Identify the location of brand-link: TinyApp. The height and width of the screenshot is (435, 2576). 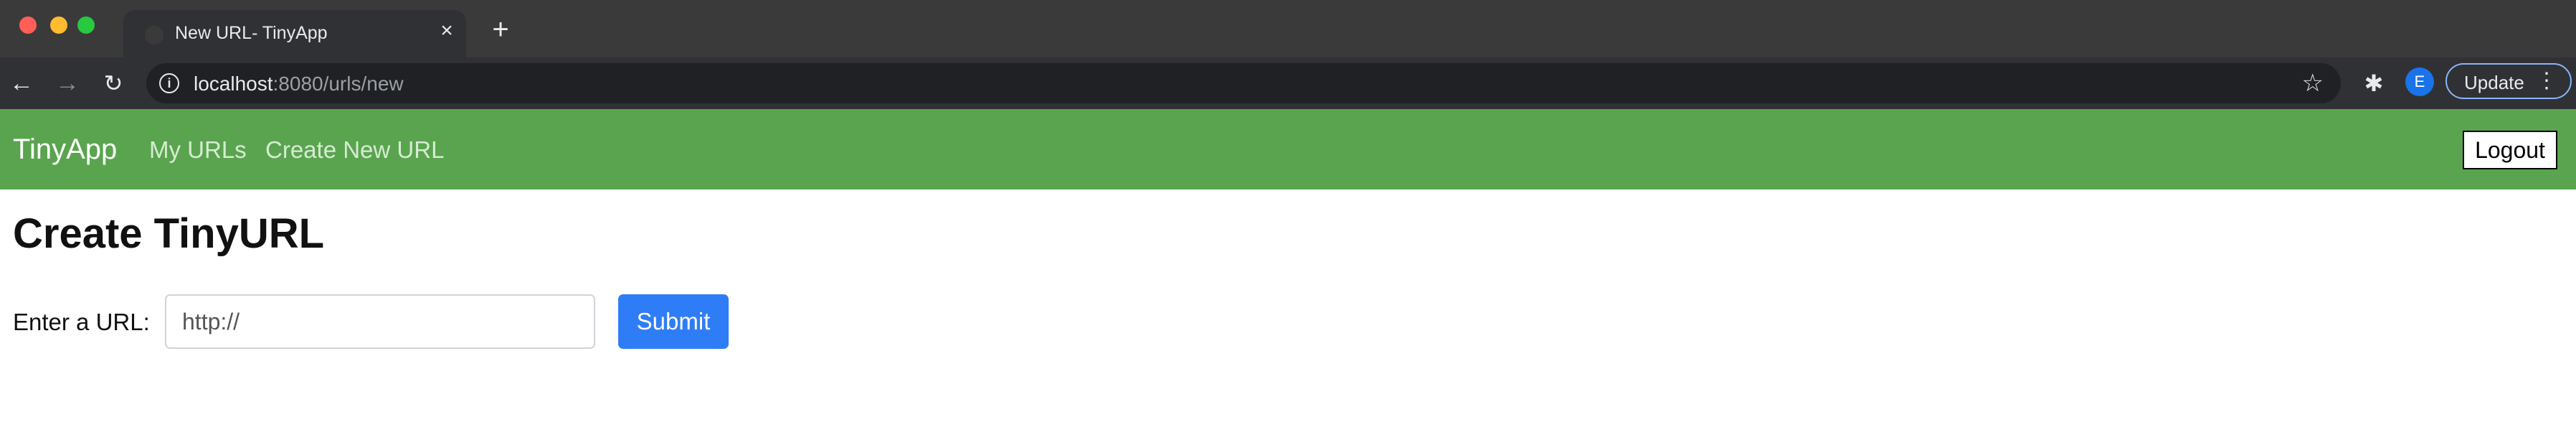
(65, 150).